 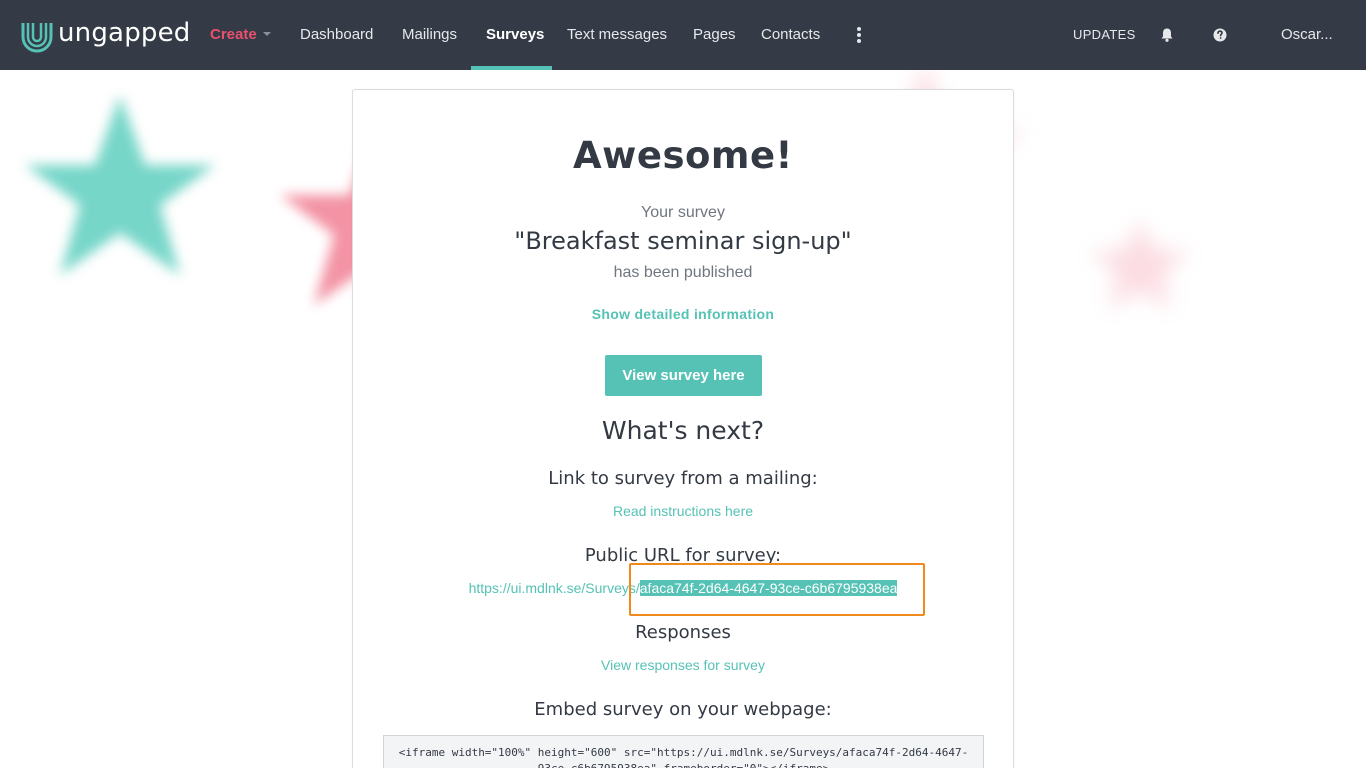 What do you see at coordinates (683, 155) in the screenshot?
I see `page-title: Awesome!` at bounding box center [683, 155].